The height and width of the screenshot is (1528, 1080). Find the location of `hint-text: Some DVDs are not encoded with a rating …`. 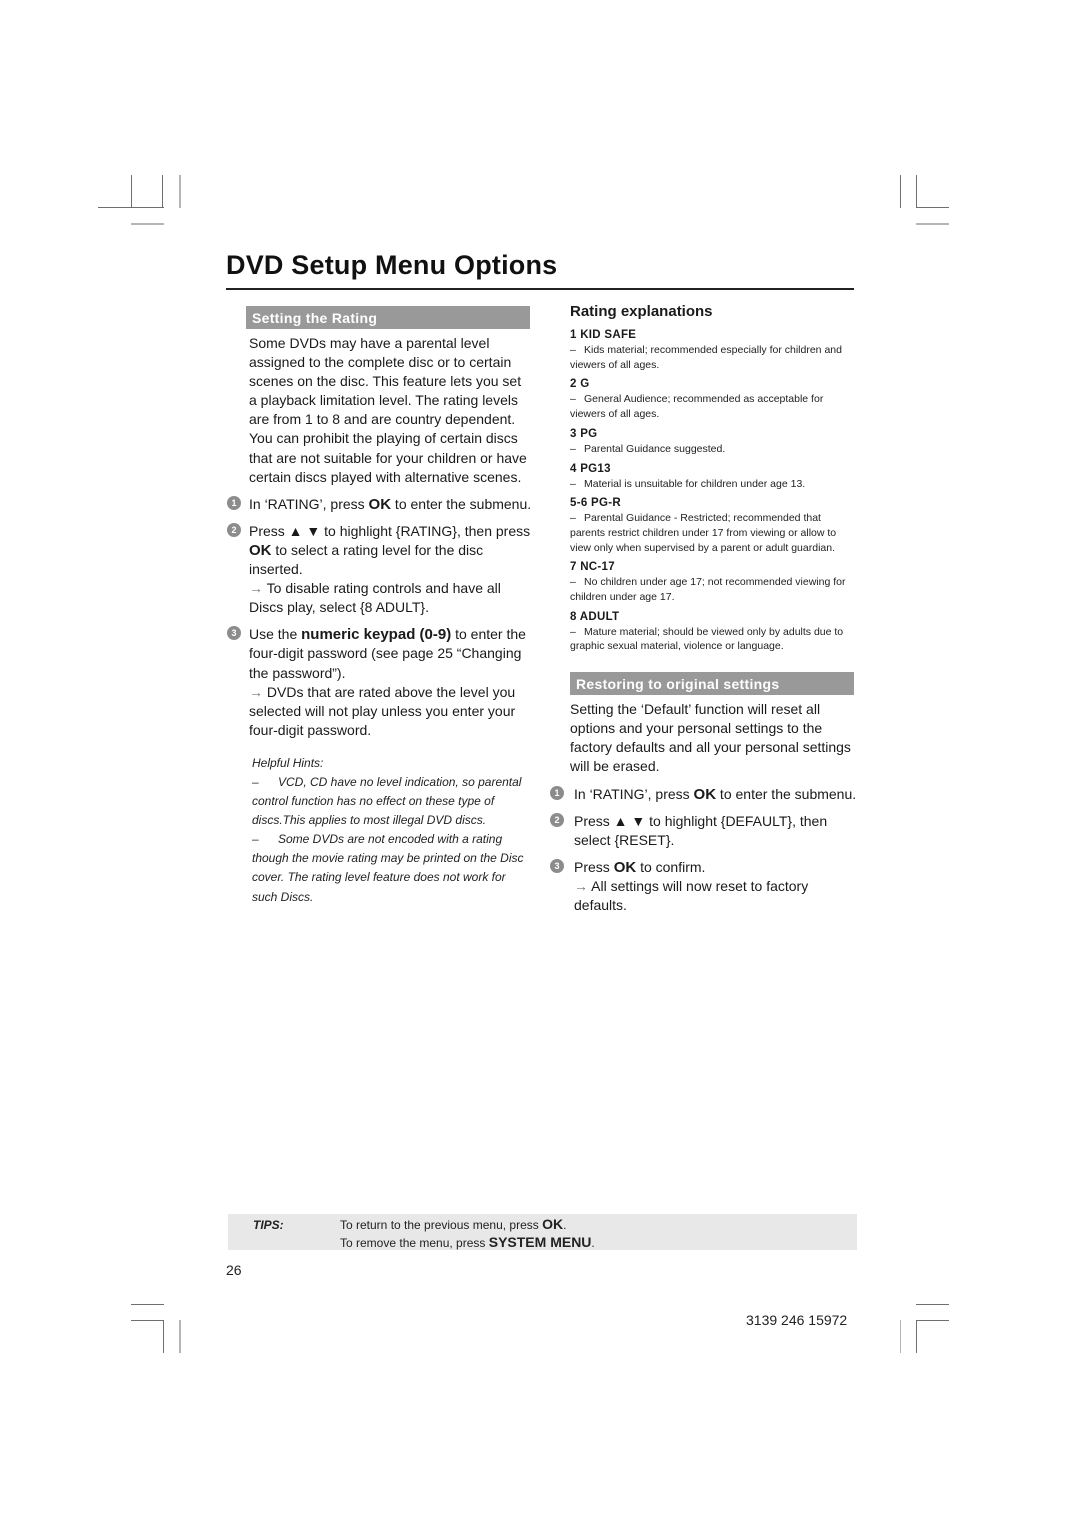

hint-text: Some DVDs are not encoded with a rating … is located at coordinates (388, 868).